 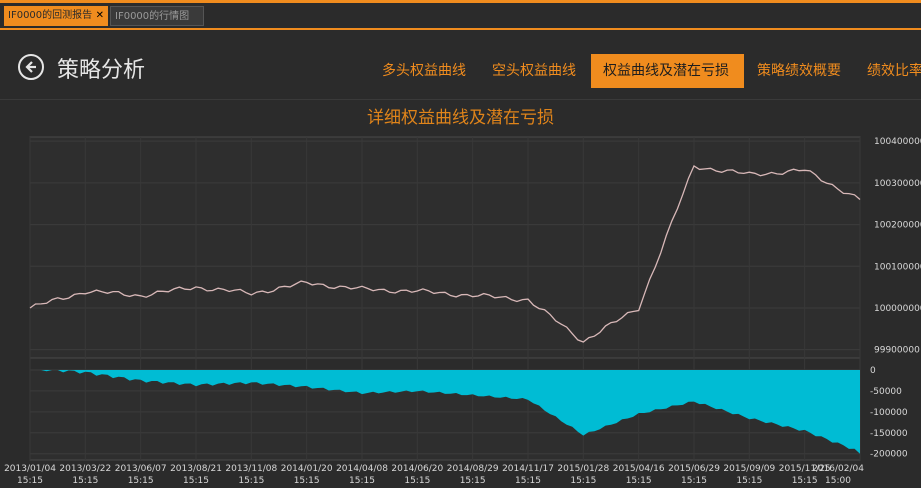 I want to click on x-tick-label: 2014/06/20, so click(x=417, y=469).